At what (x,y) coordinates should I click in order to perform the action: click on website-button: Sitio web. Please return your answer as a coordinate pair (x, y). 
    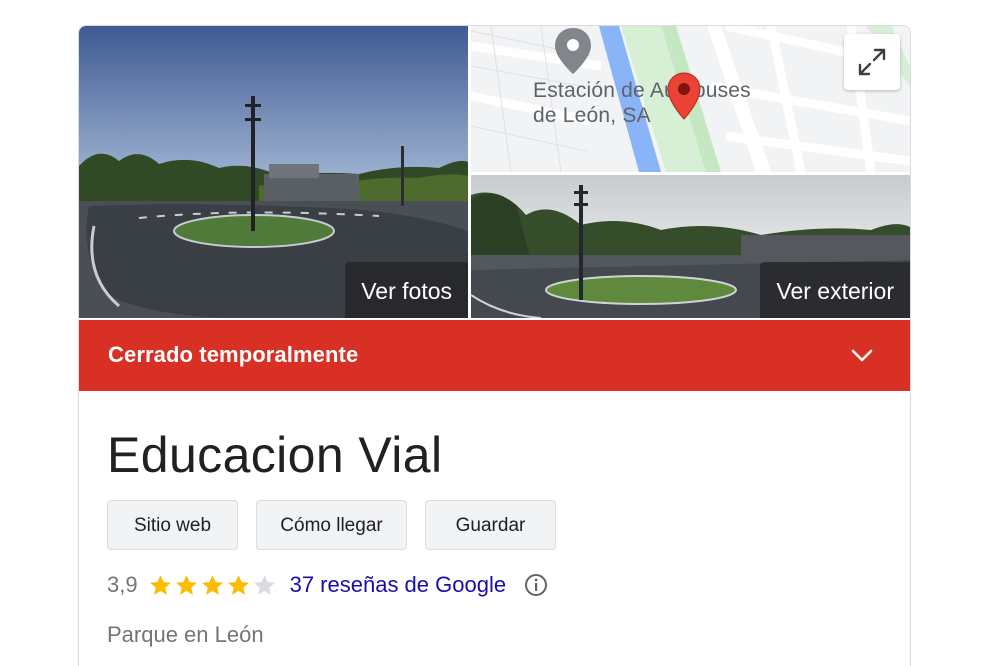
    Looking at the image, I should click on (172, 525).